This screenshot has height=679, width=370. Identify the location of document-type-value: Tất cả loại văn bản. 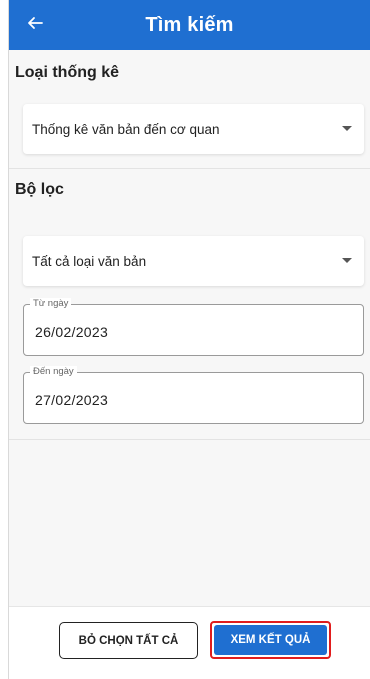
(89, 261).